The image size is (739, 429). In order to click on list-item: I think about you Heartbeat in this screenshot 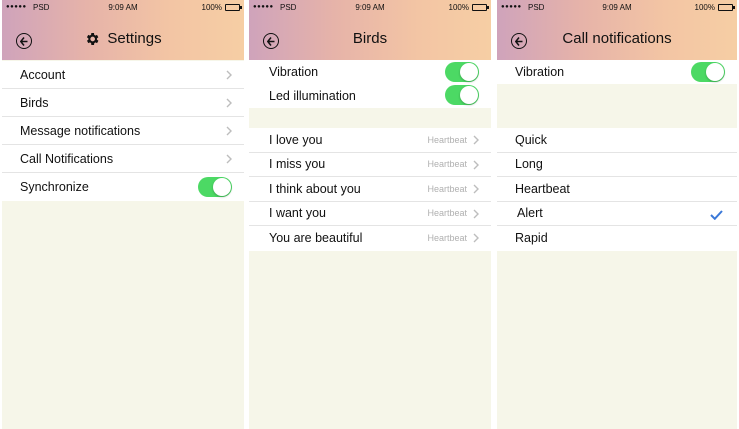, I will do `click(370, 189)`.